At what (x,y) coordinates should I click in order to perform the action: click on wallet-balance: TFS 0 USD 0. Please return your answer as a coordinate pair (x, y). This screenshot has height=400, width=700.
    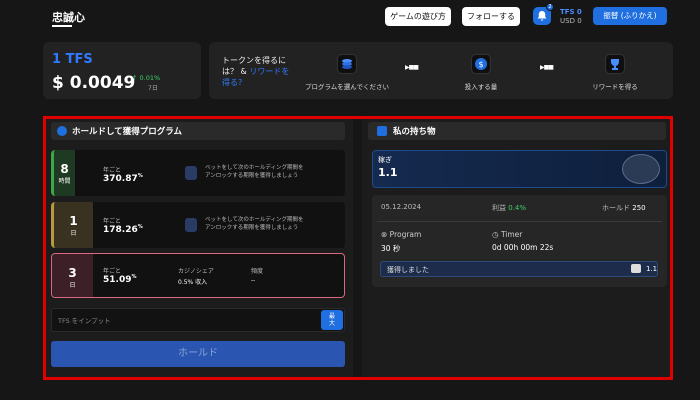
    Looking at the image, I should click on (571, 17).